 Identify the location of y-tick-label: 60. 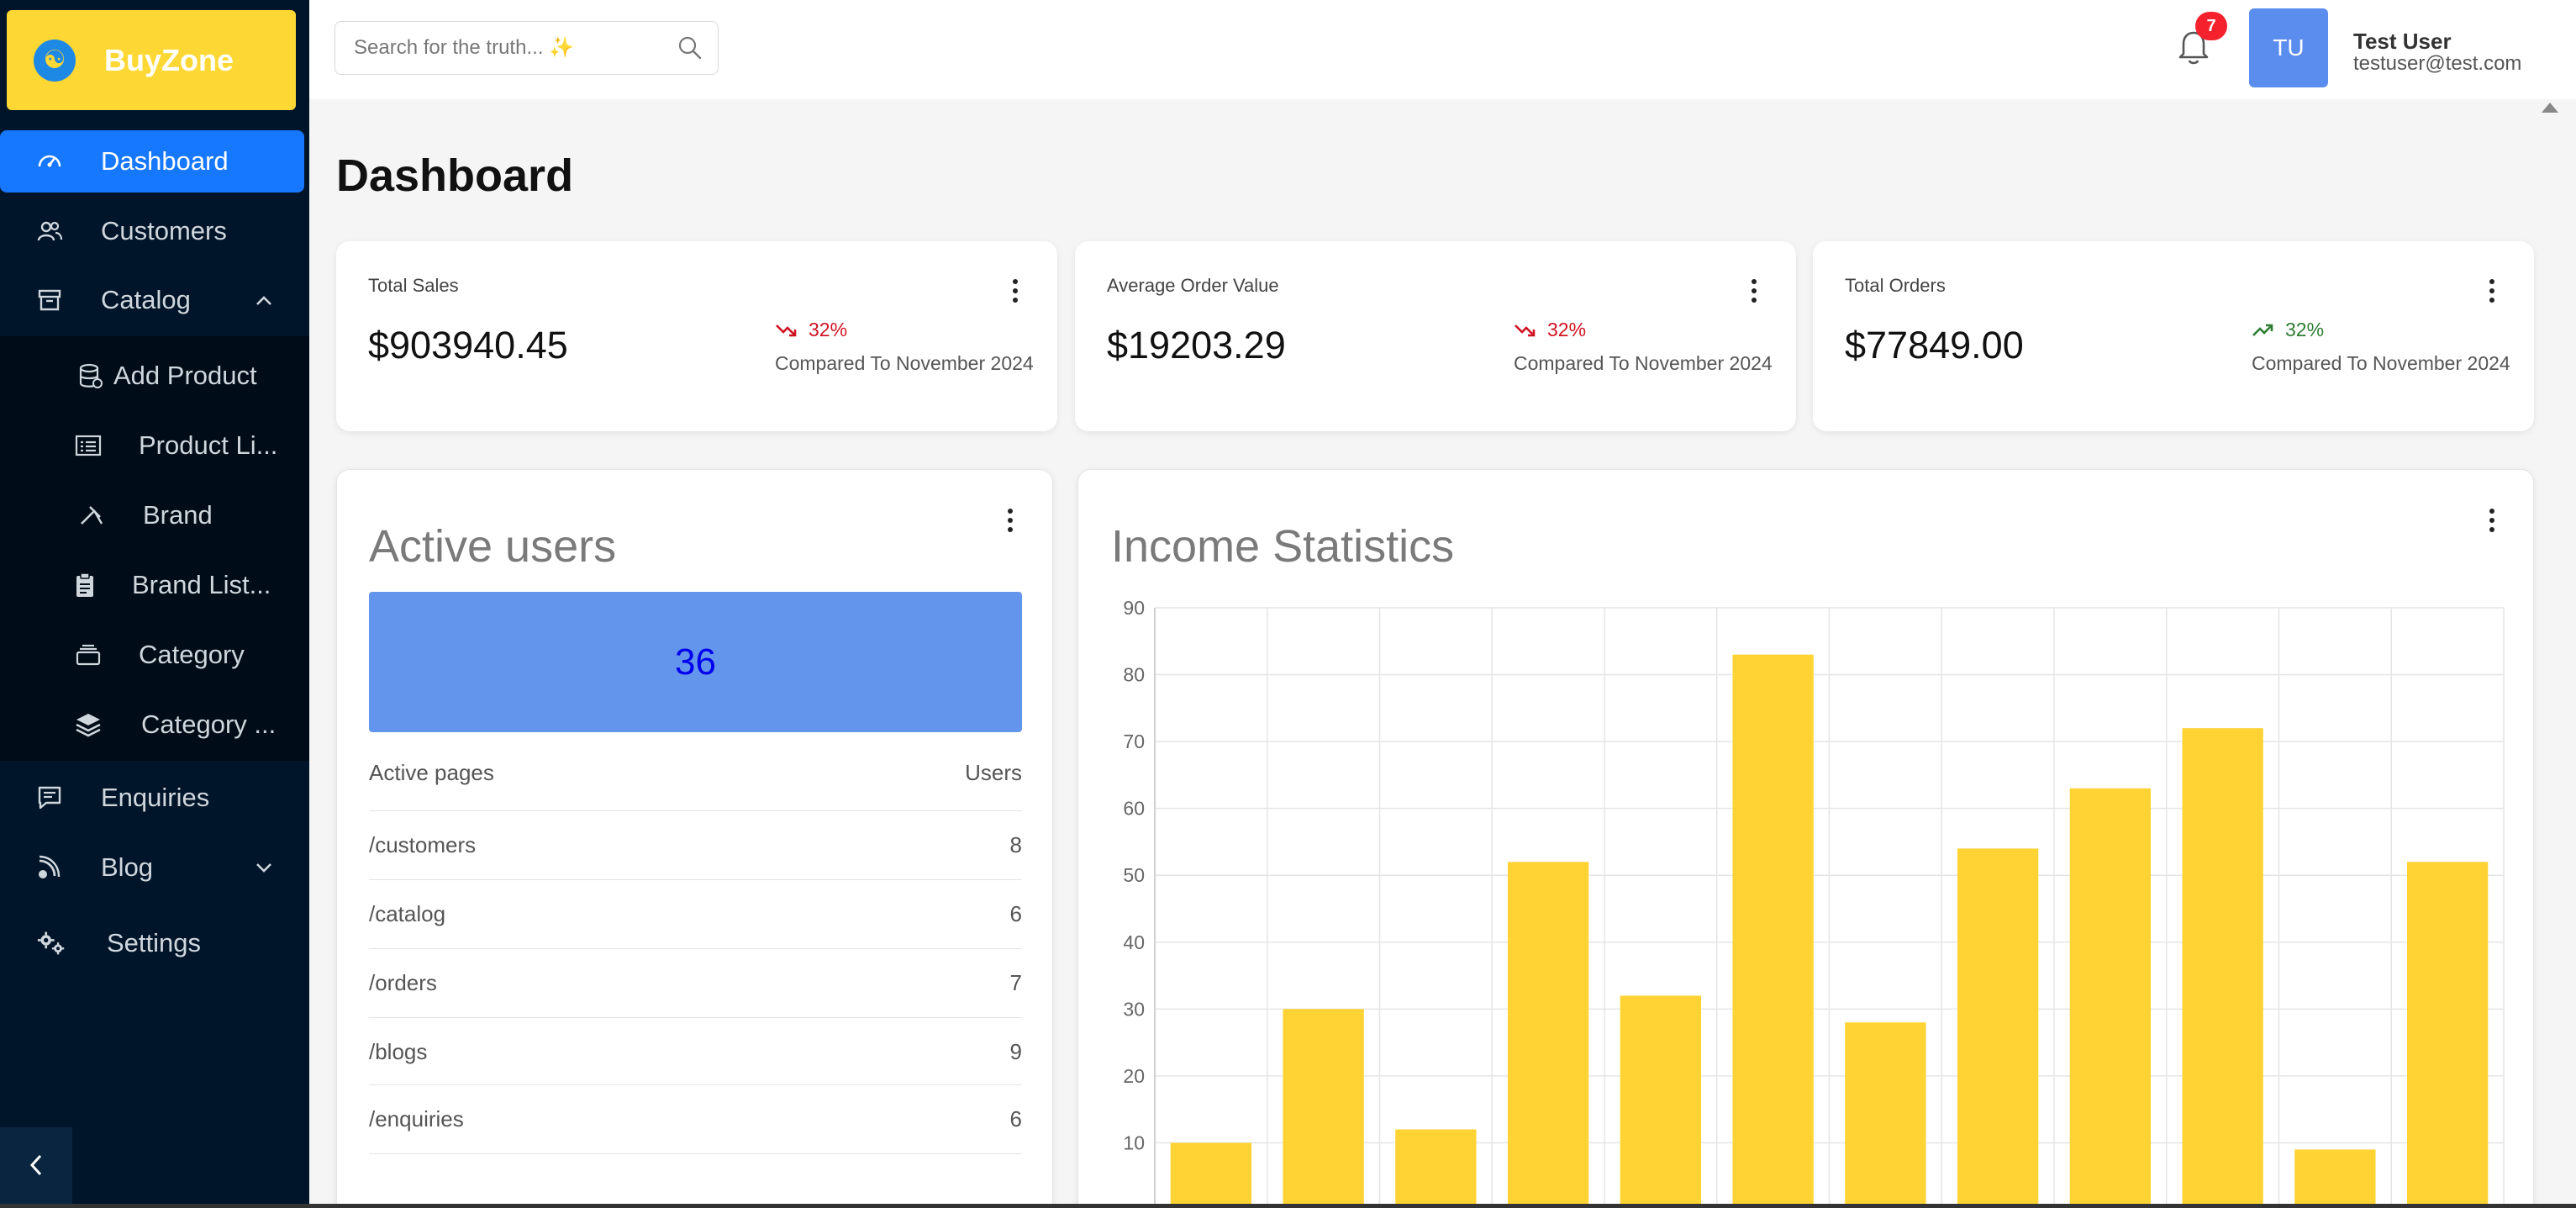
(1134, 809).